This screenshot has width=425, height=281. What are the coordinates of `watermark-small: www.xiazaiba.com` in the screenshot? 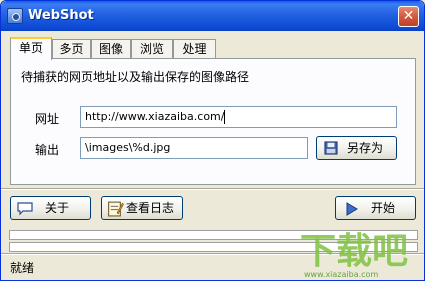 It's located at (341, 274).